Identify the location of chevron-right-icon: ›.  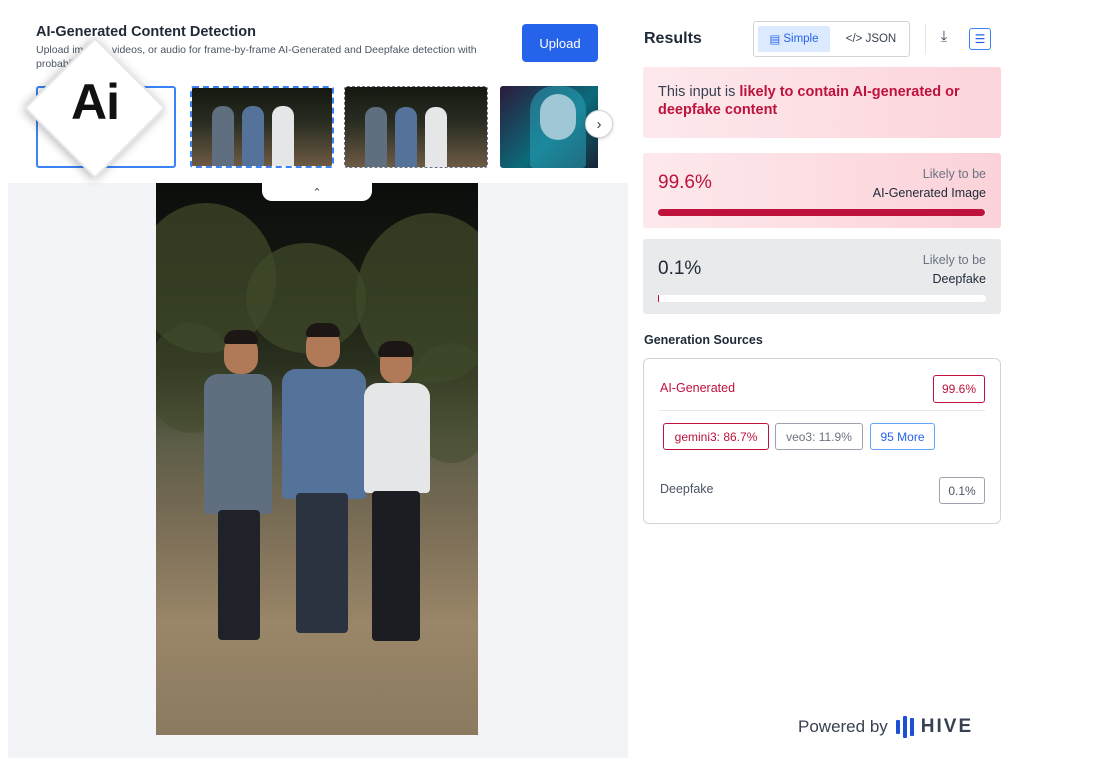
(599, 124).